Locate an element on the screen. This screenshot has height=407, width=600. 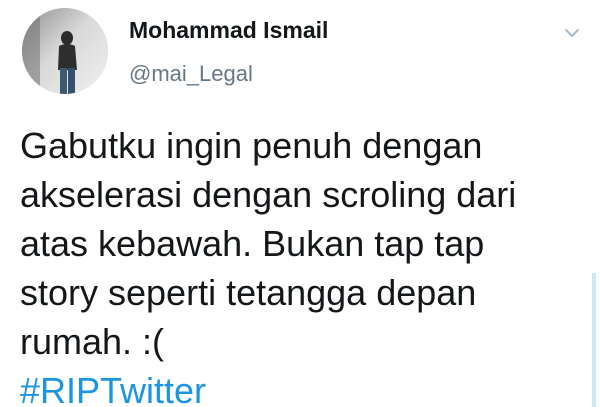
avatar is located at coordinates (65, 51).